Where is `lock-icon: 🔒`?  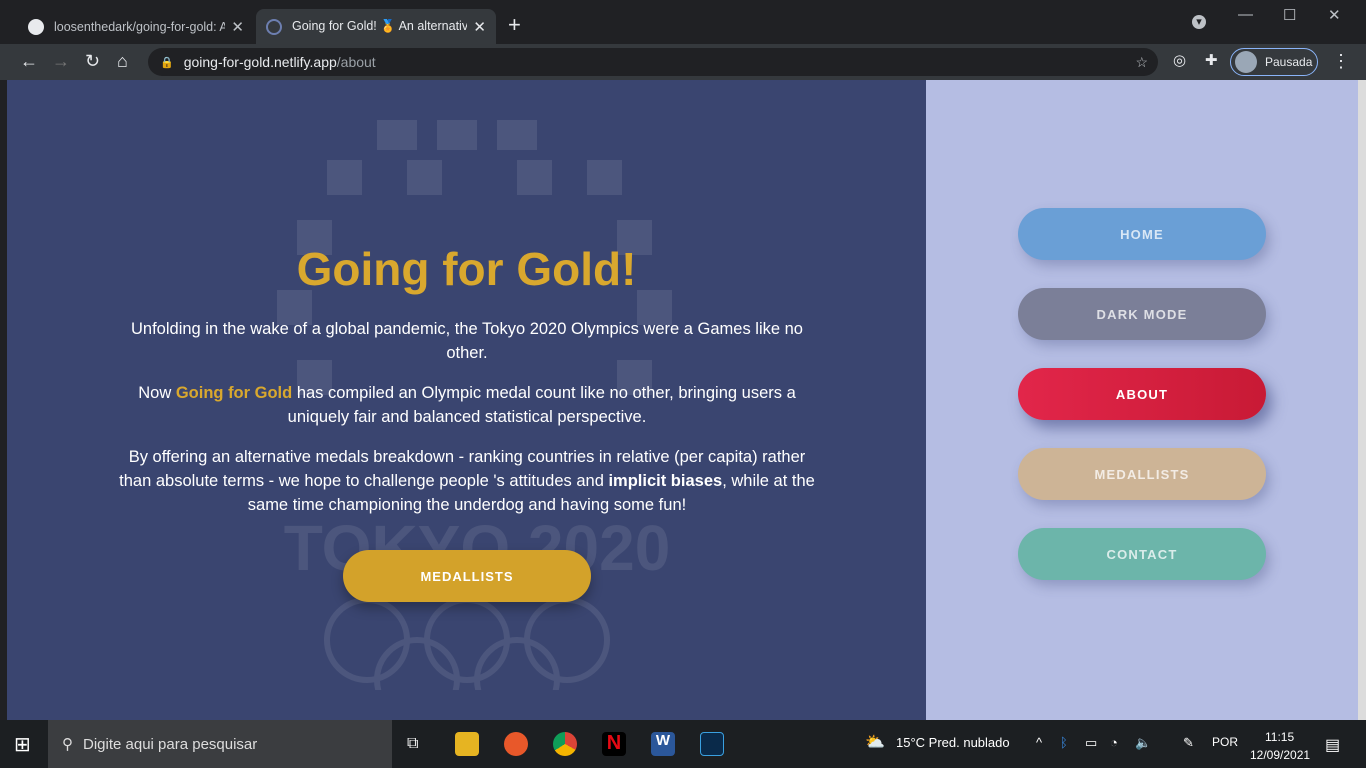
lock-icon: 🔒 is located at coordinates (167, 62).